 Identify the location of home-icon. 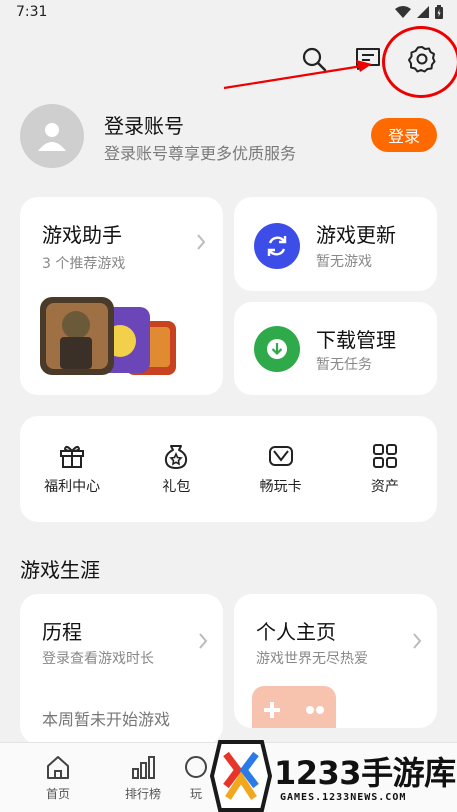
(58, 767).